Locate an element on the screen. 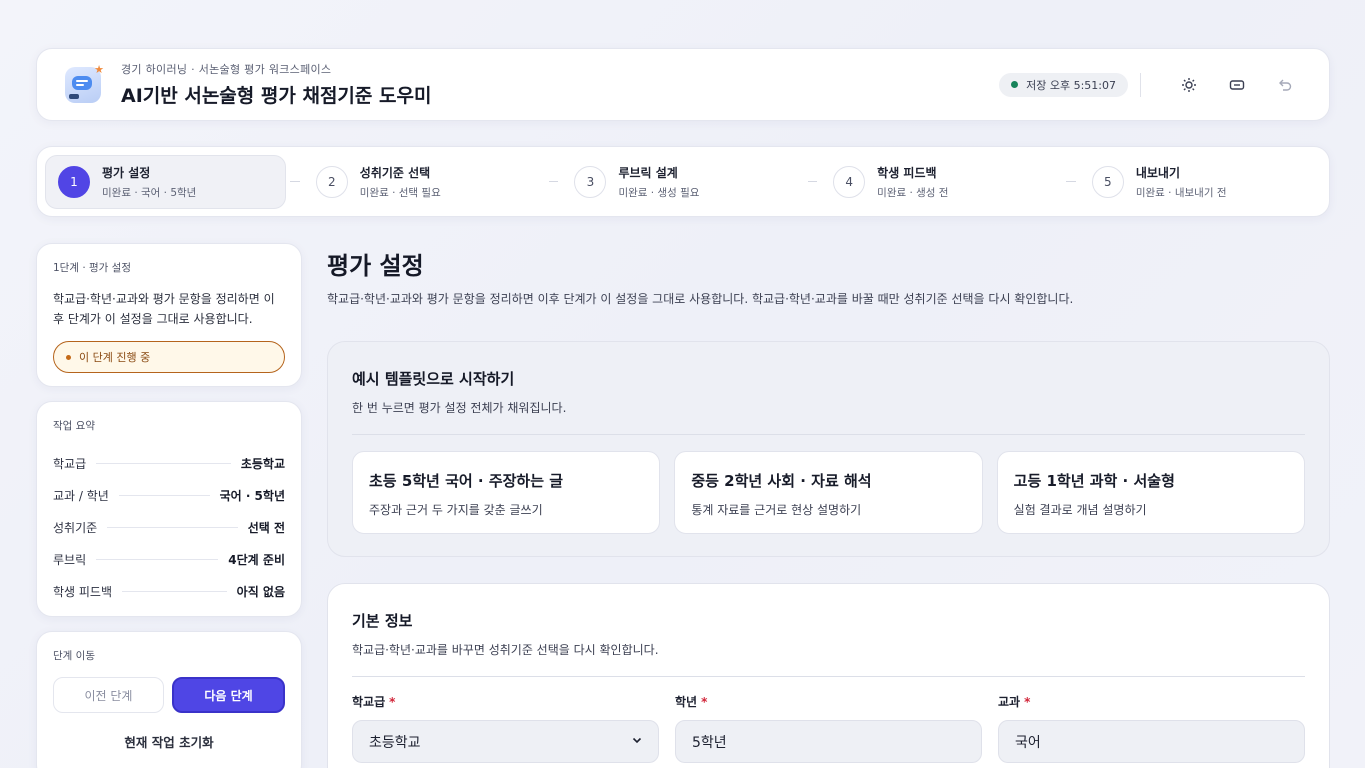  step-number: 1 is located at coordinates (74, 181).